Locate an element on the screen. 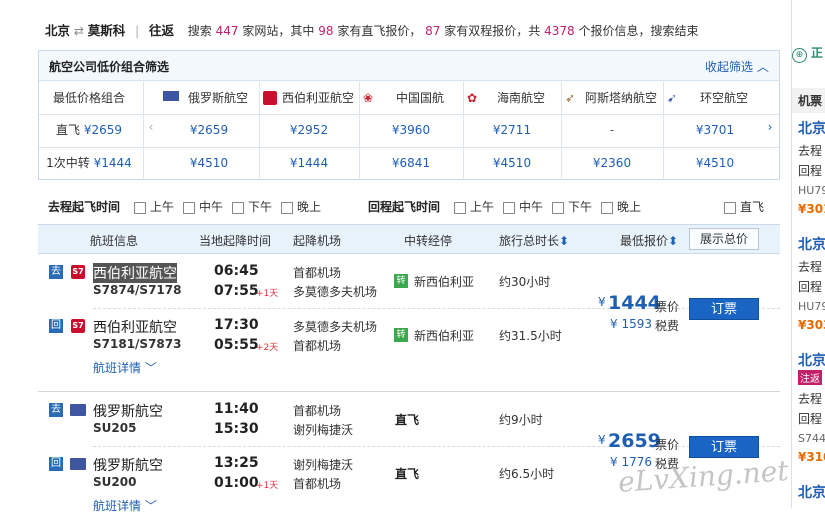 The height and width of the screenshot is (514, 825). globe-icon: ⊕ is located at coordinates (799, 55).